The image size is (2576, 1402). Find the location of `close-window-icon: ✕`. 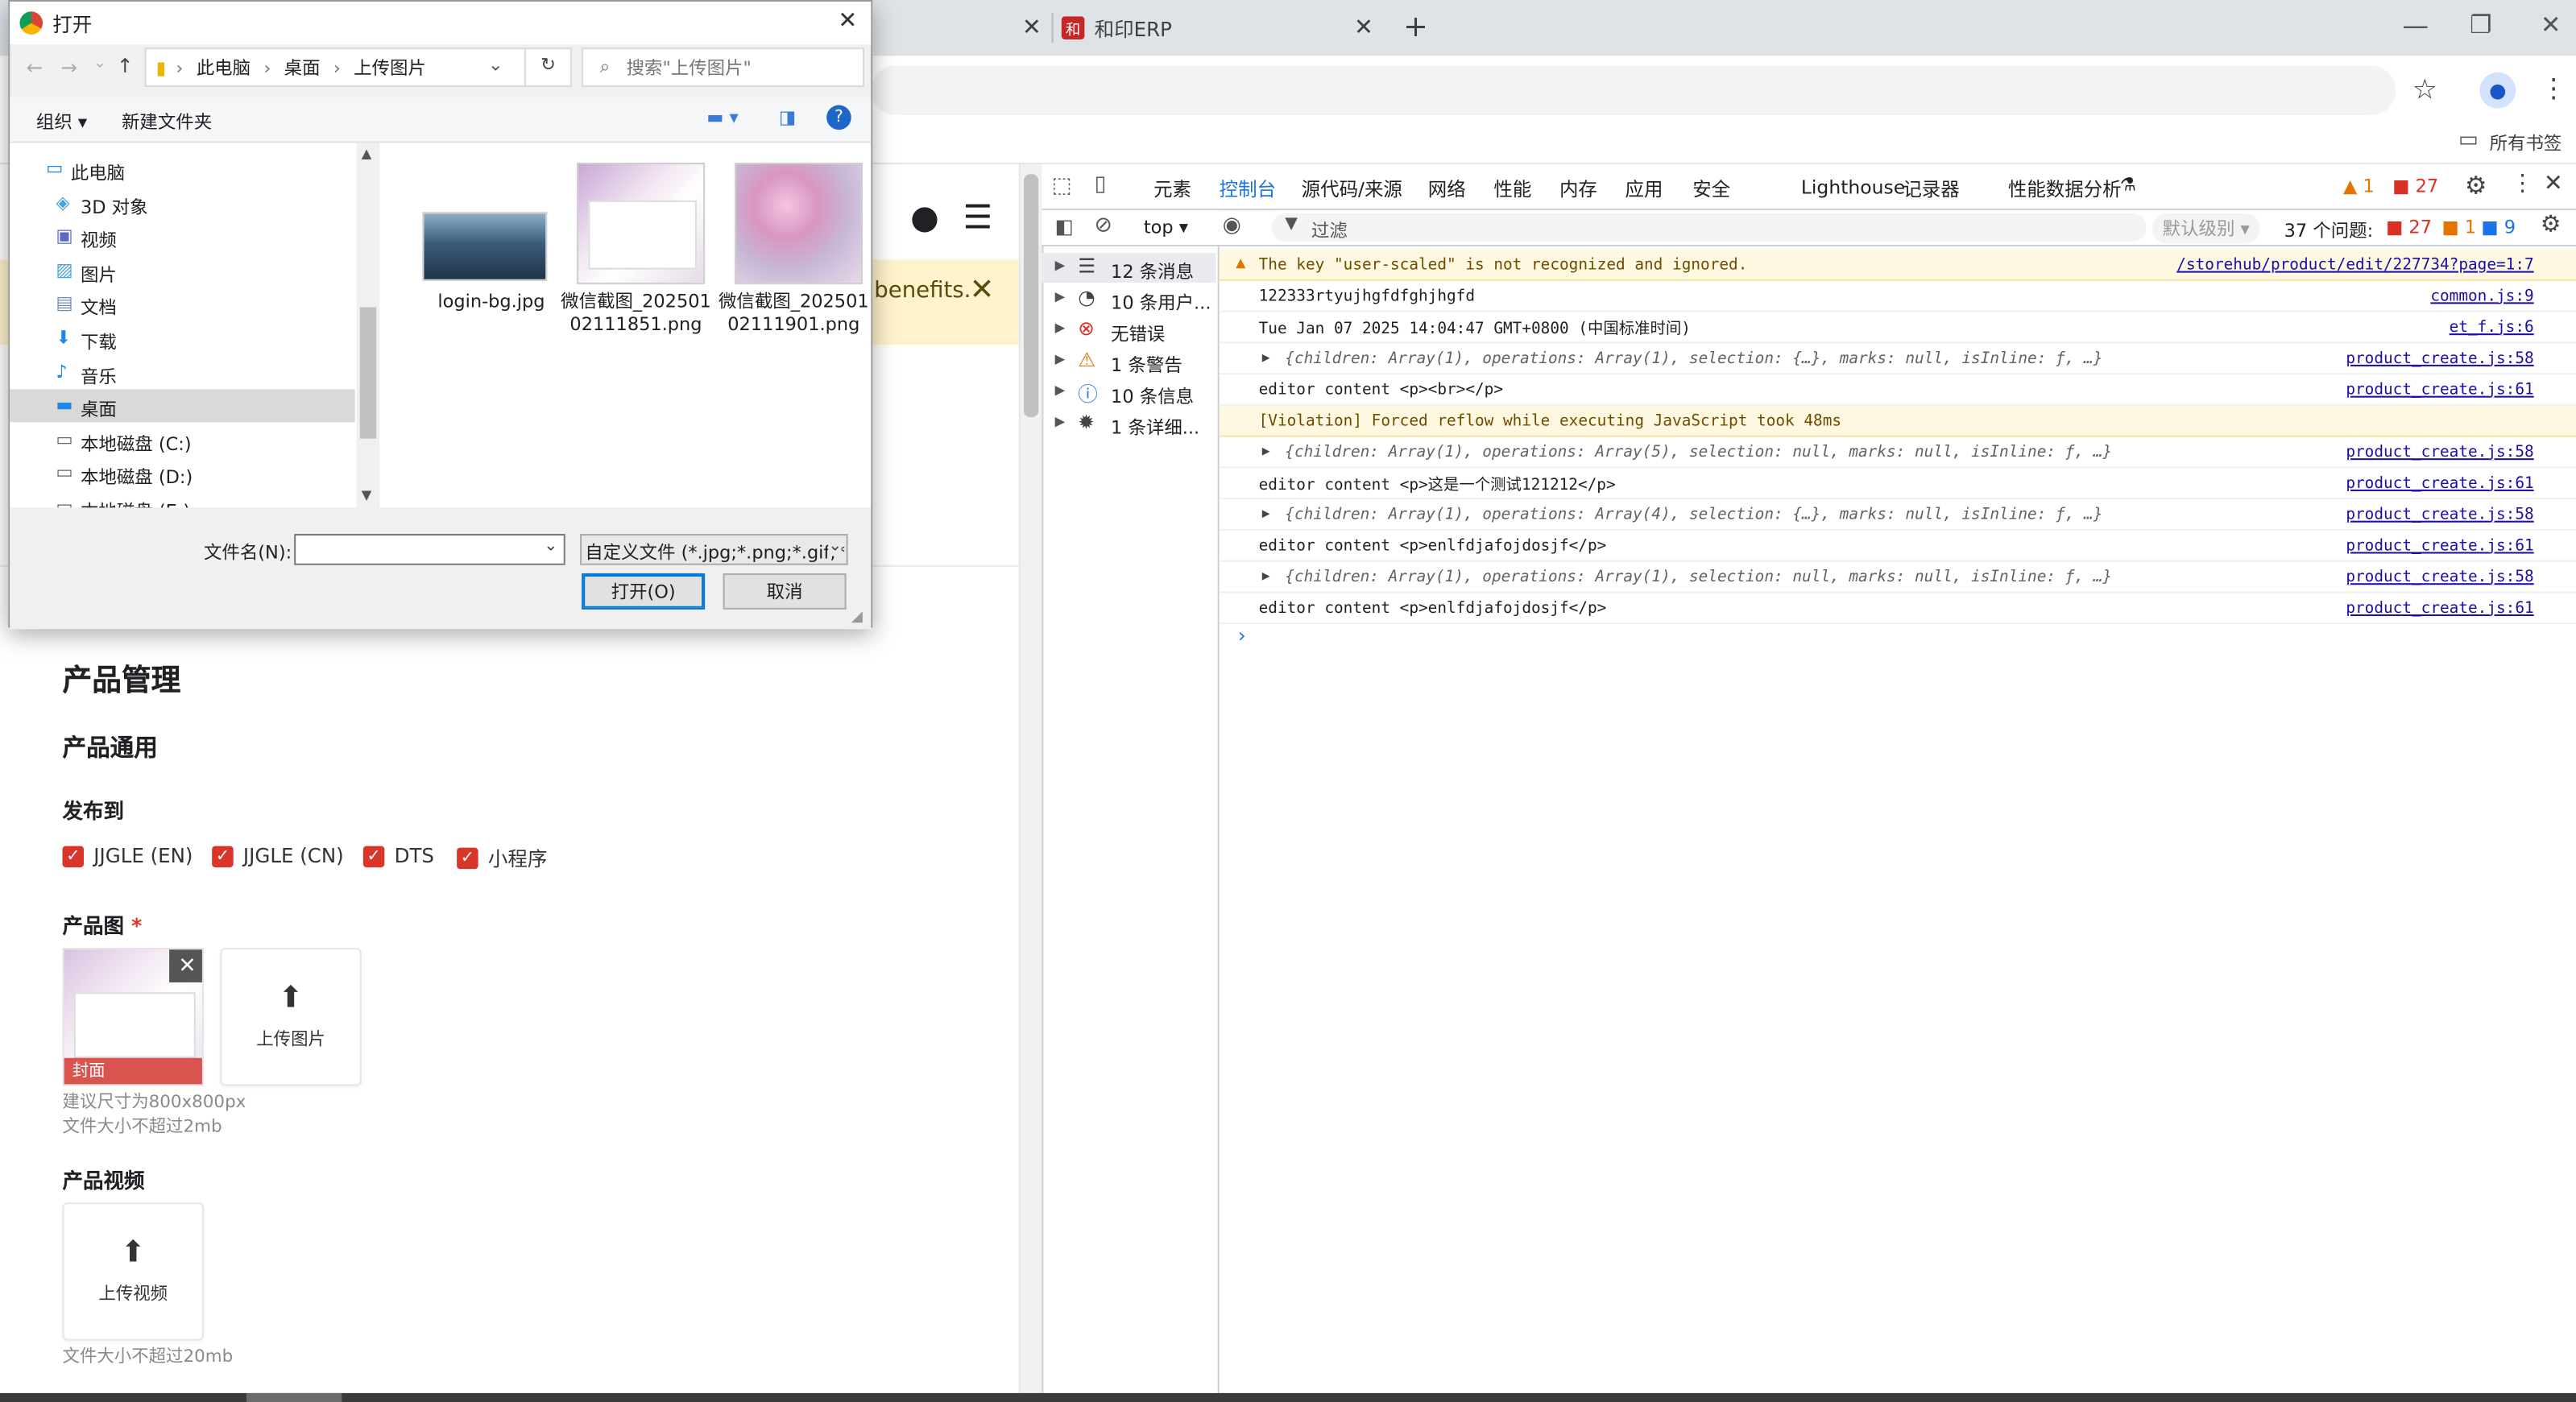

close-window-icon: ✕ is located at coordinates (2551, 24).